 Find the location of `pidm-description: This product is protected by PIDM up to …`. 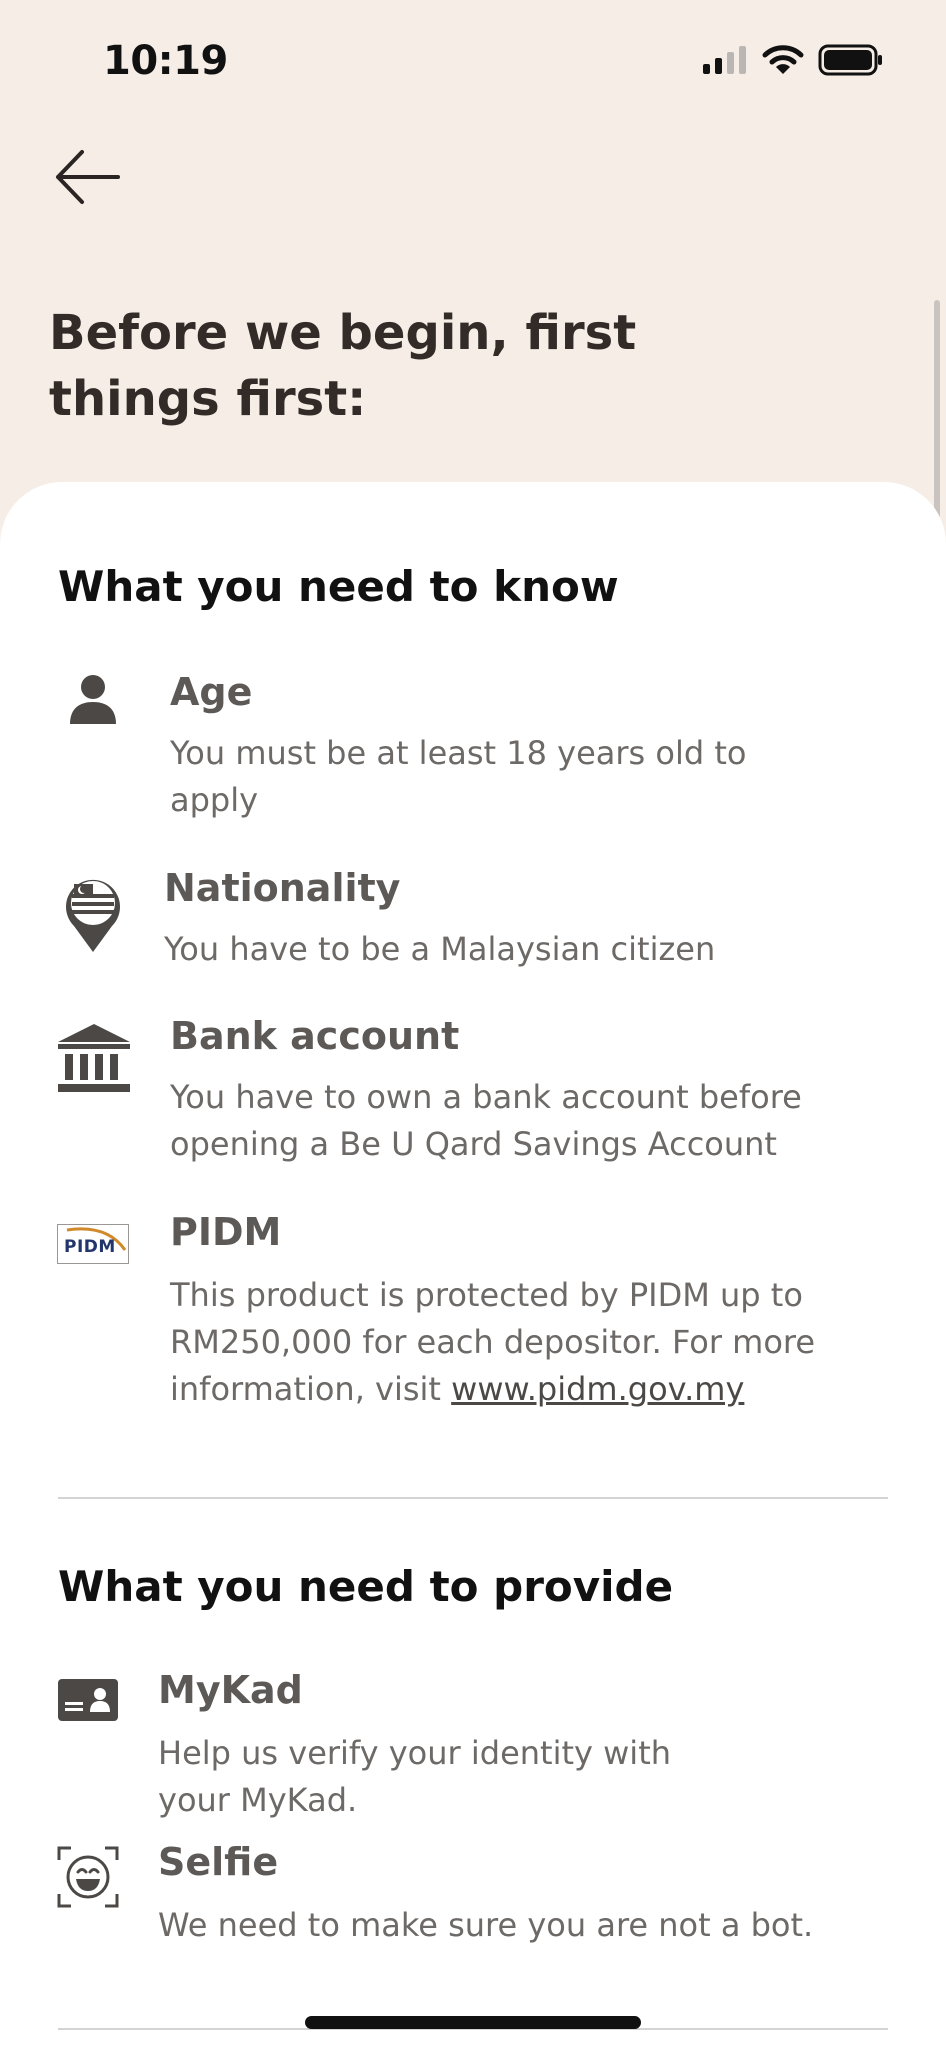

pidm-description: This product is protected by PIDM up to … is located at coordinates (530, 1342).